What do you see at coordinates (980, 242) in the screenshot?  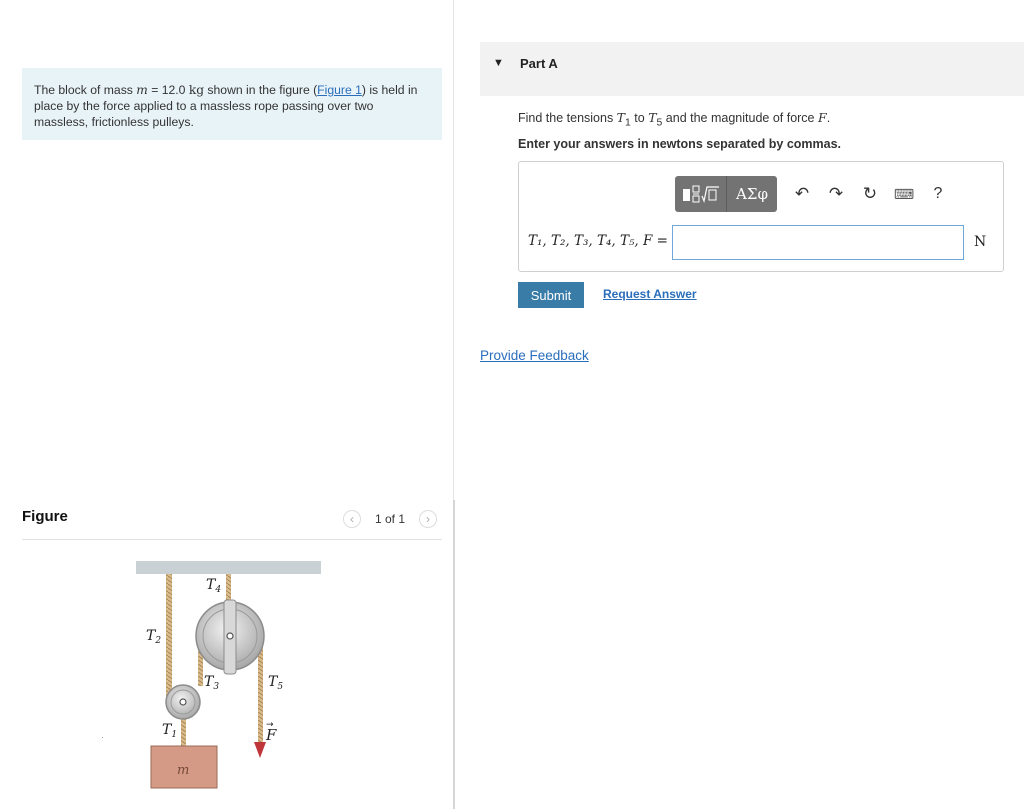 I see `unit-label: N` at bounding box center [980, 242].